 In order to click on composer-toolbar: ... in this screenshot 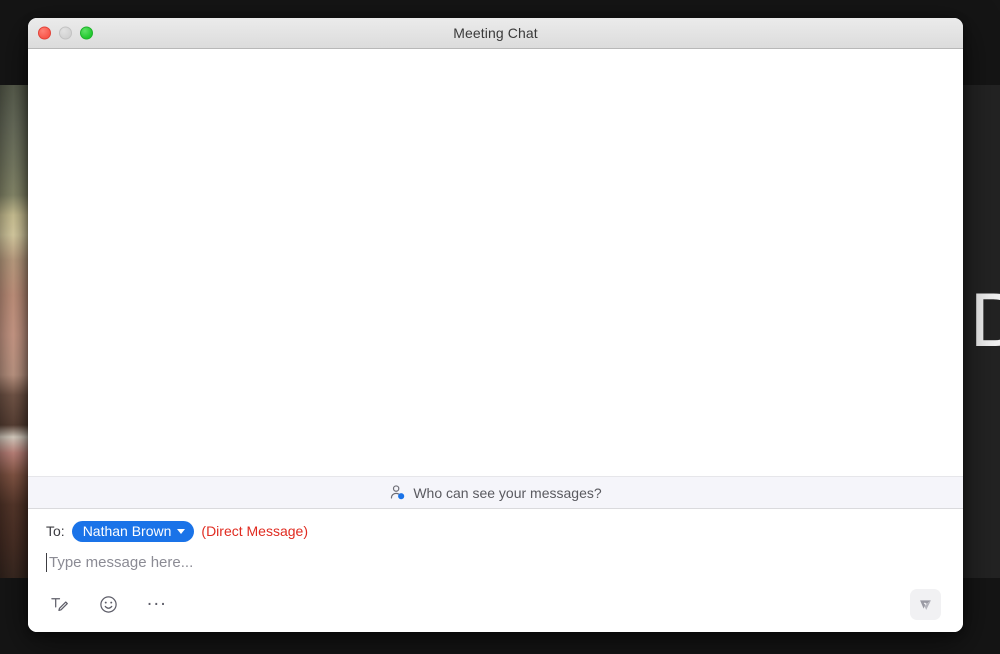, I will do `click(495, 604)`.